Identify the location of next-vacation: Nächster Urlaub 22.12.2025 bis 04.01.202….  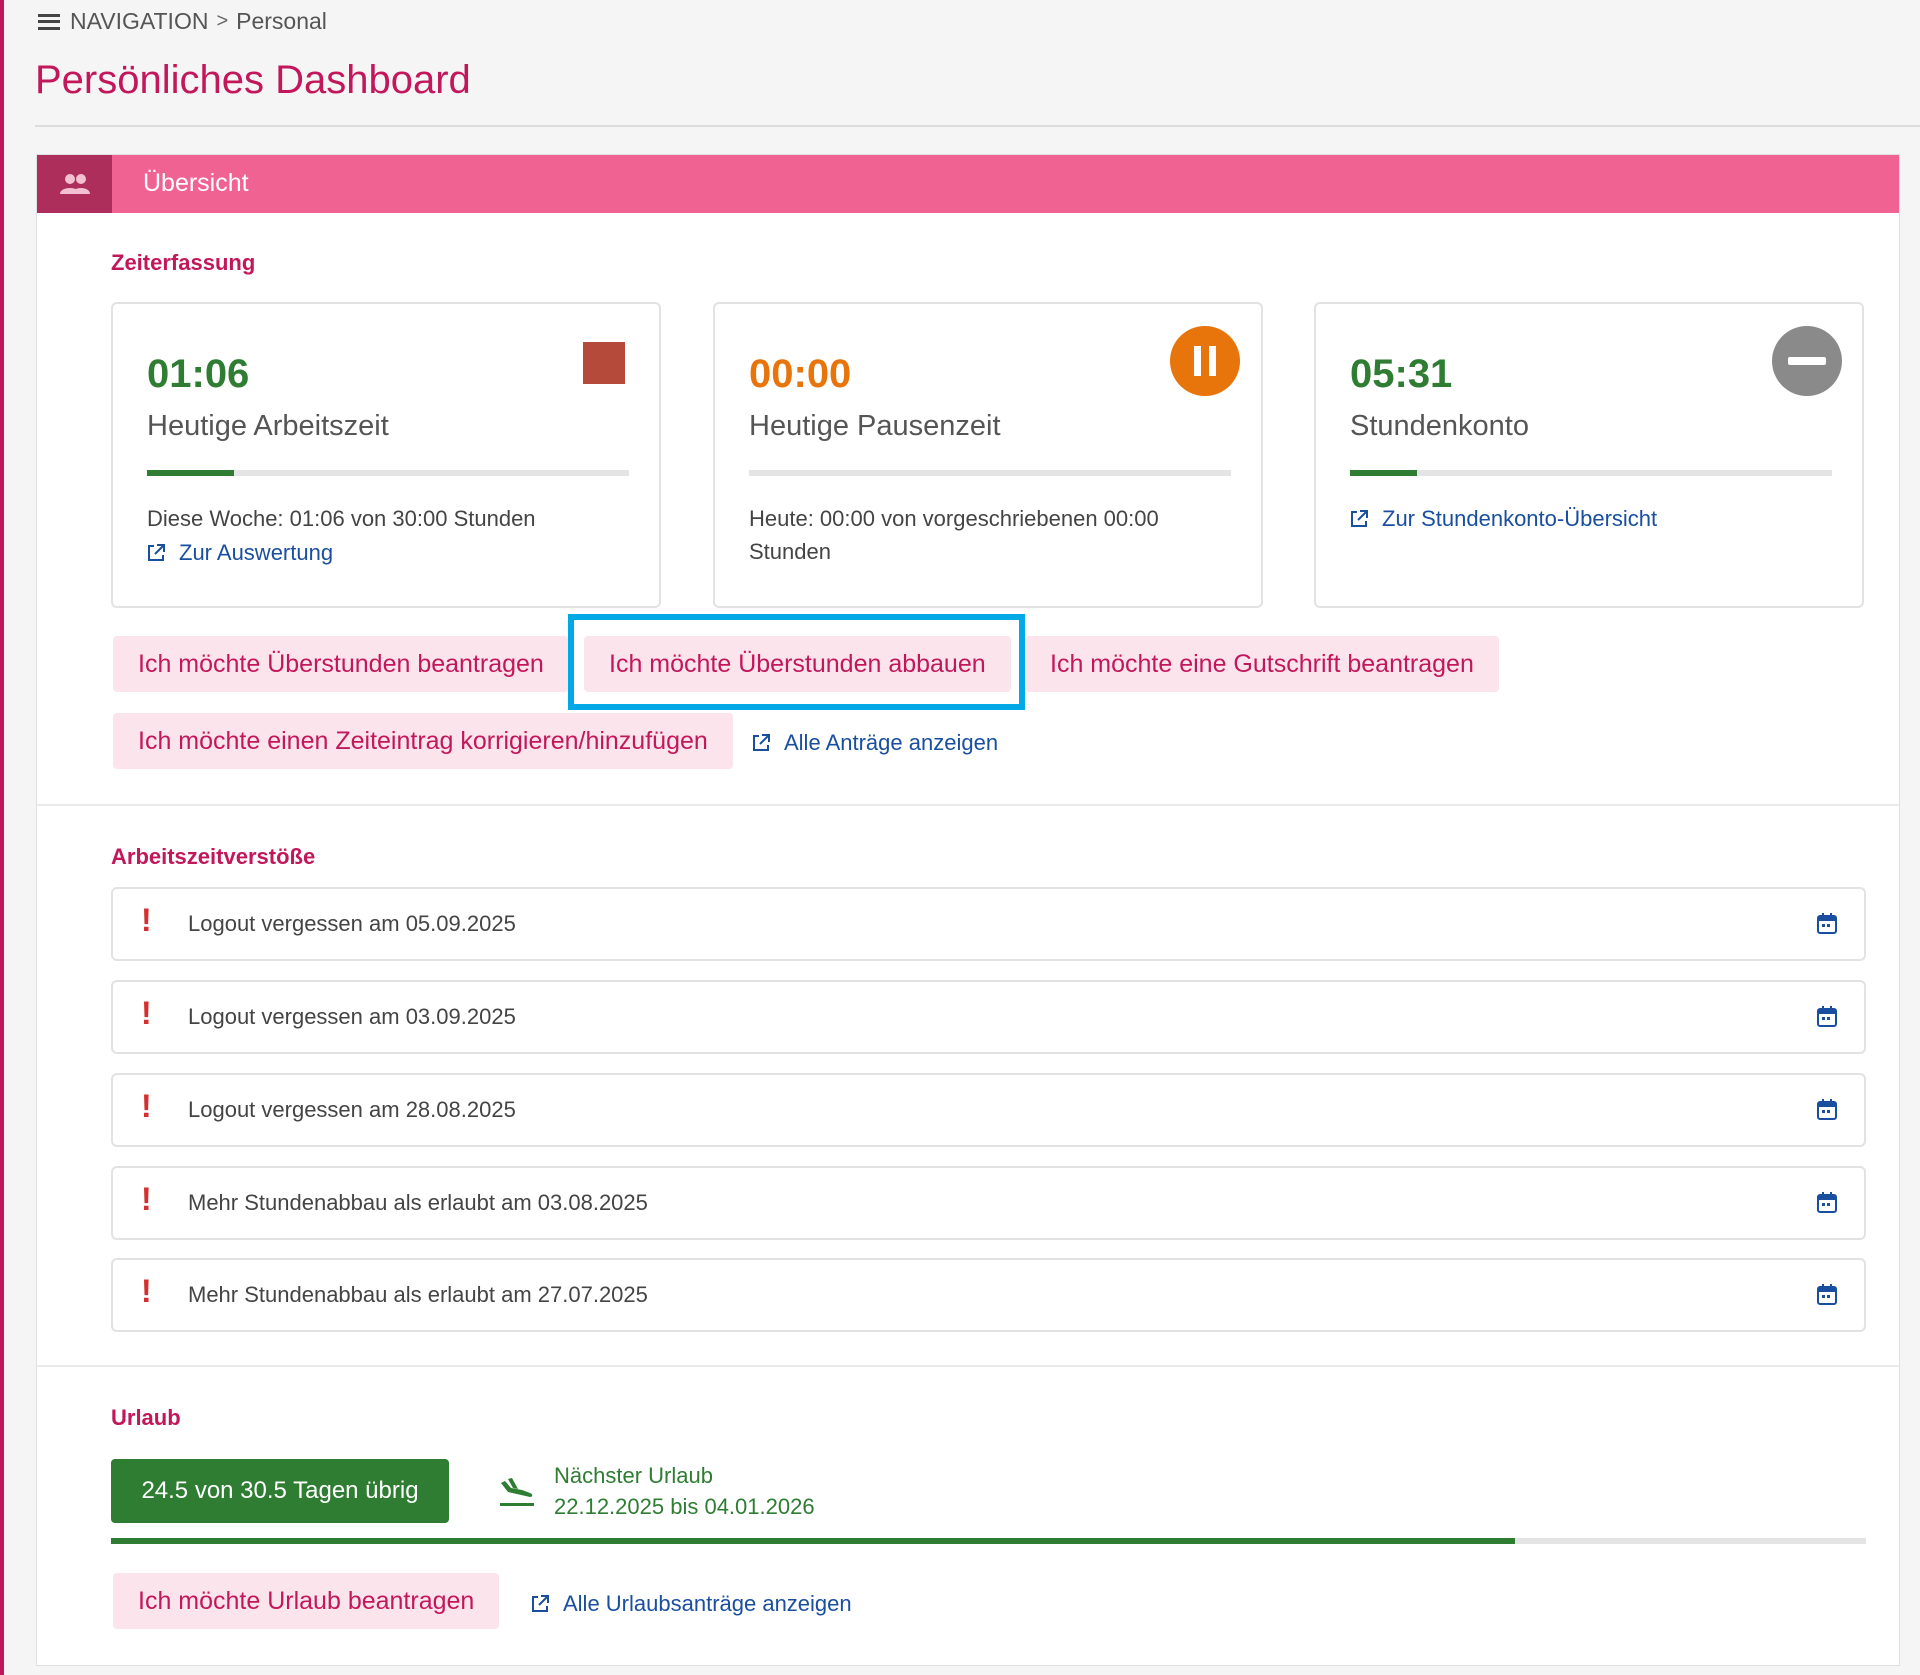
(656, 1491).